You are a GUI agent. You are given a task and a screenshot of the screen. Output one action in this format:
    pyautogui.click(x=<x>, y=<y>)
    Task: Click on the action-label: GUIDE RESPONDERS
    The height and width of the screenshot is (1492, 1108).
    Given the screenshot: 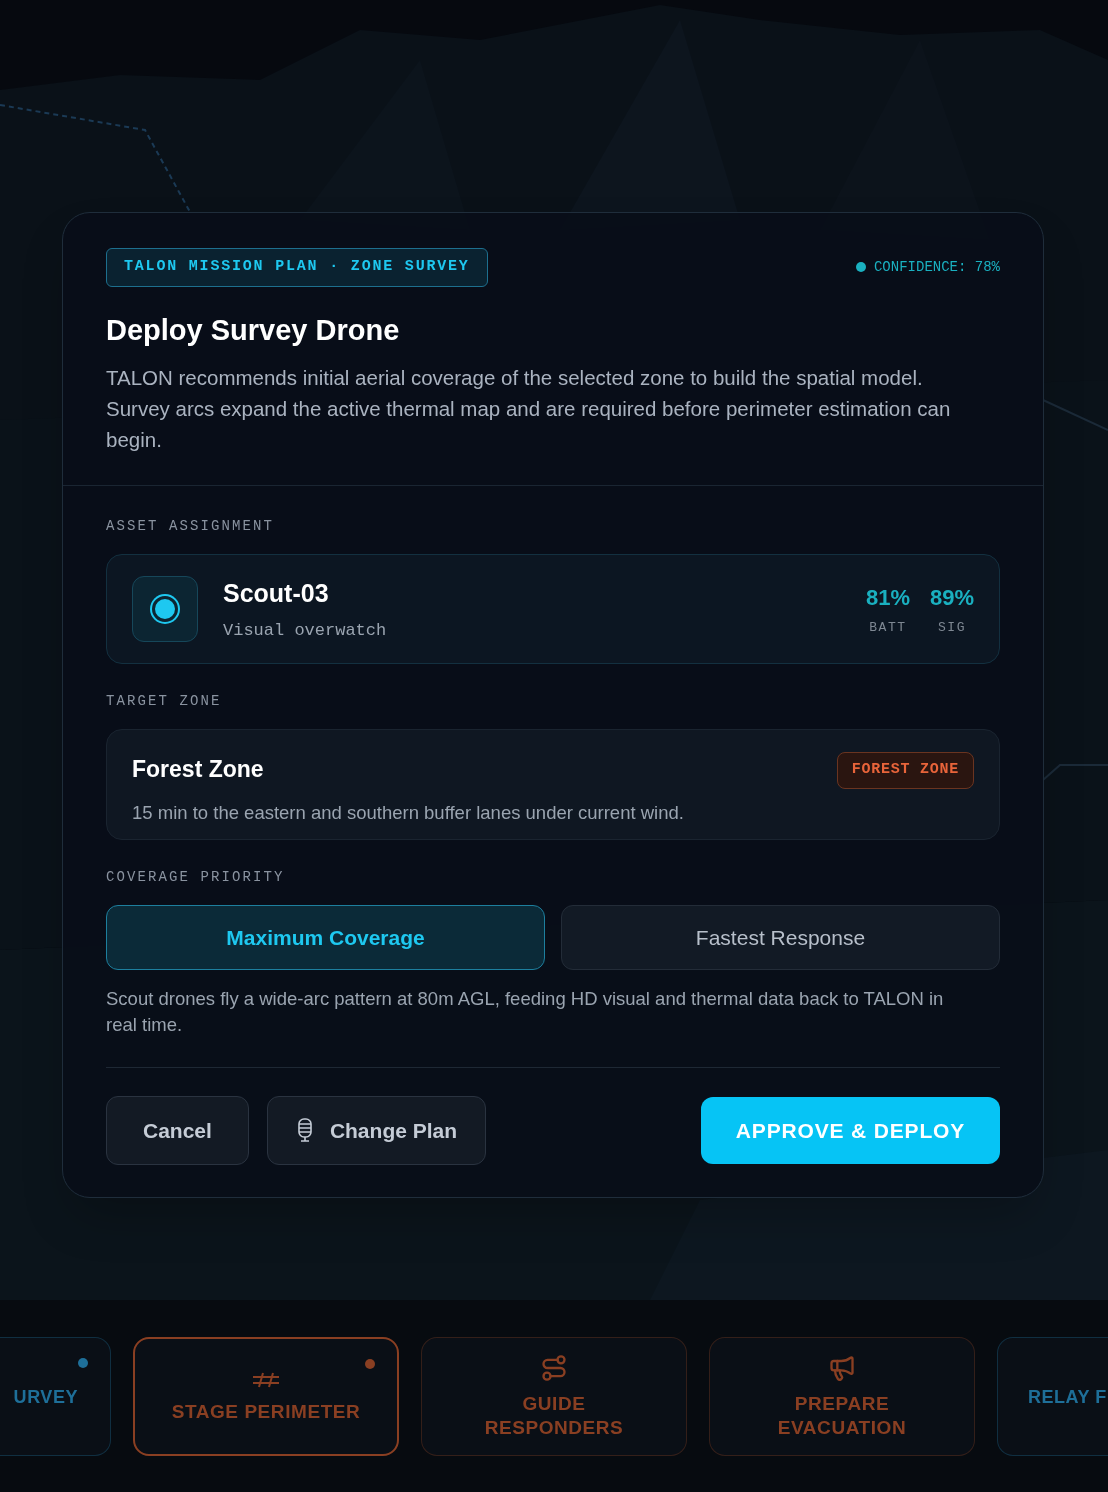 What is the action you would take?
    pyautogui.click(x=554, y=1415)
    